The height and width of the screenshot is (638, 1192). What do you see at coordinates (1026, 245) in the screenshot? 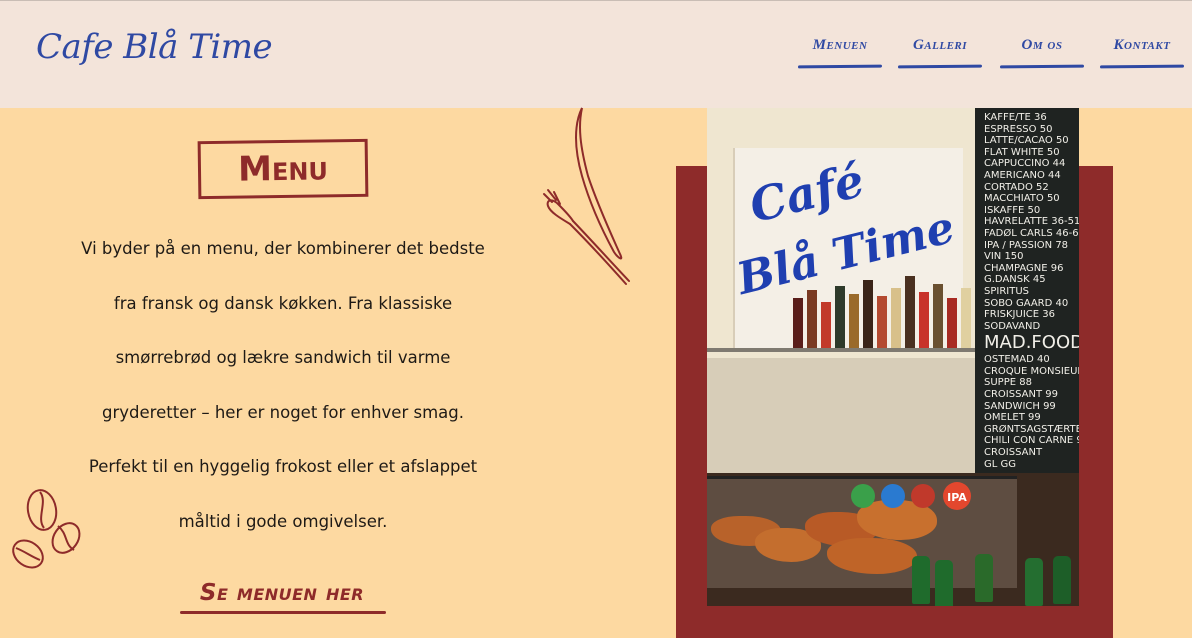
I see `board-line: IPA / PASSION 78` at bounding box center [1026, 245].